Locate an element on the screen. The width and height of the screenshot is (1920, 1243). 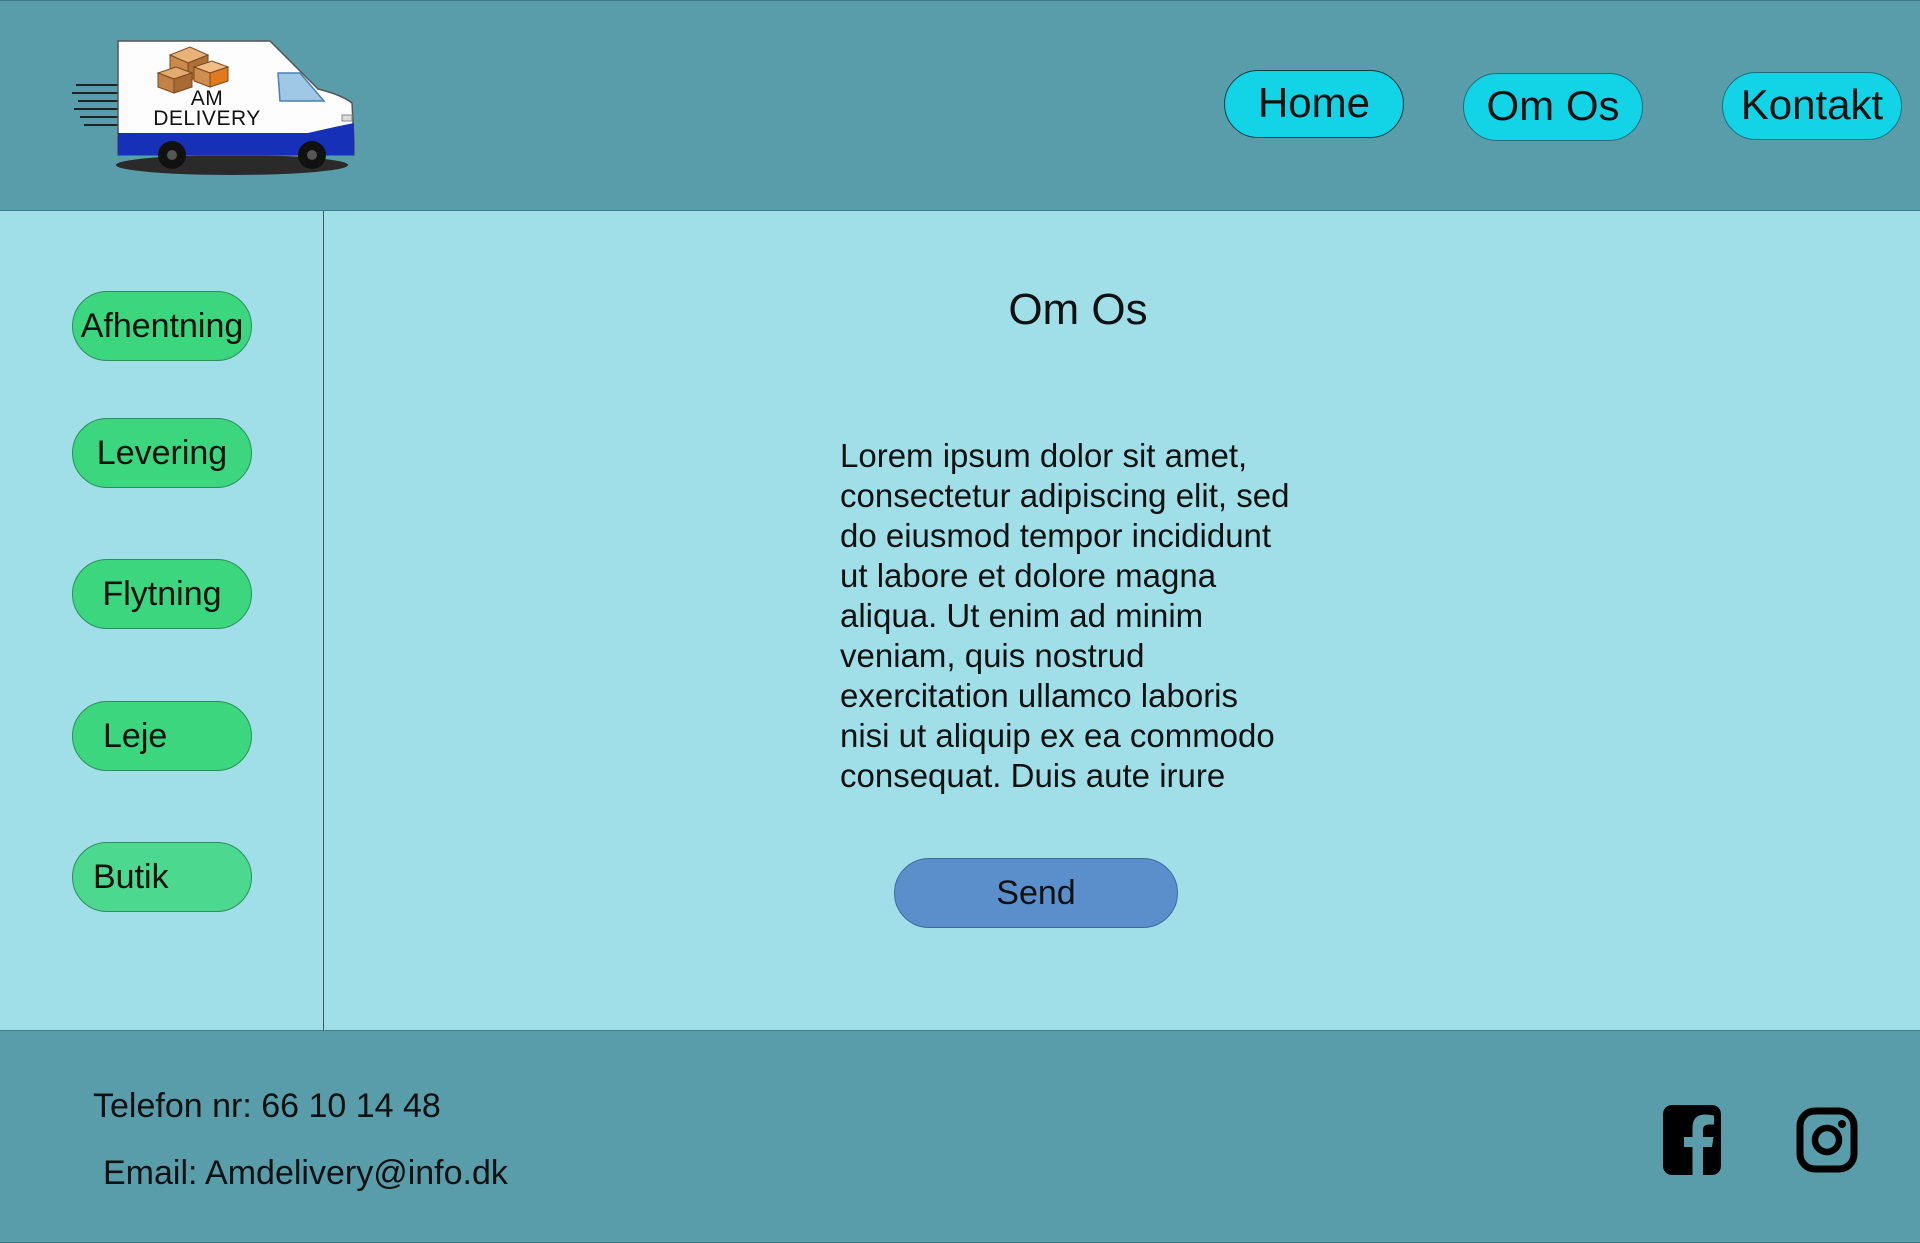
instagram-icon is located at coordinates (1827, 1140).